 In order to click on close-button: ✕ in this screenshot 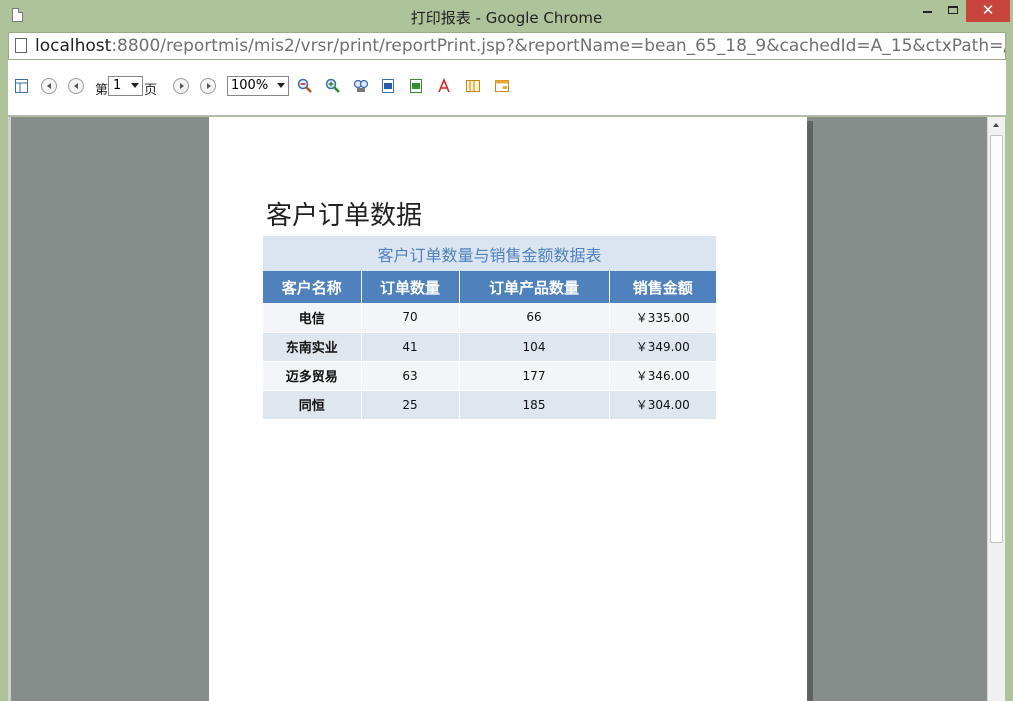, I will do `click(988, 11)`.